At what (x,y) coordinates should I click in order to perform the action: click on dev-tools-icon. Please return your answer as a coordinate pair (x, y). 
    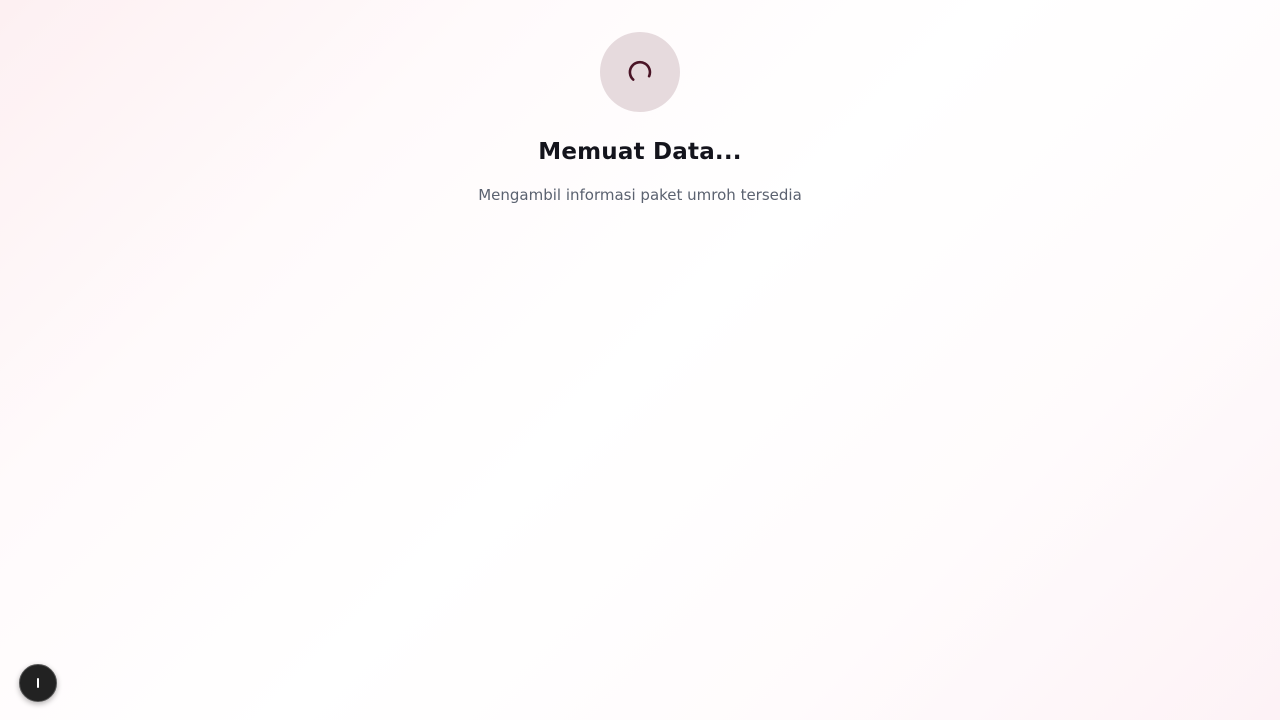
    Looking at the image, I should click on (38, 683).